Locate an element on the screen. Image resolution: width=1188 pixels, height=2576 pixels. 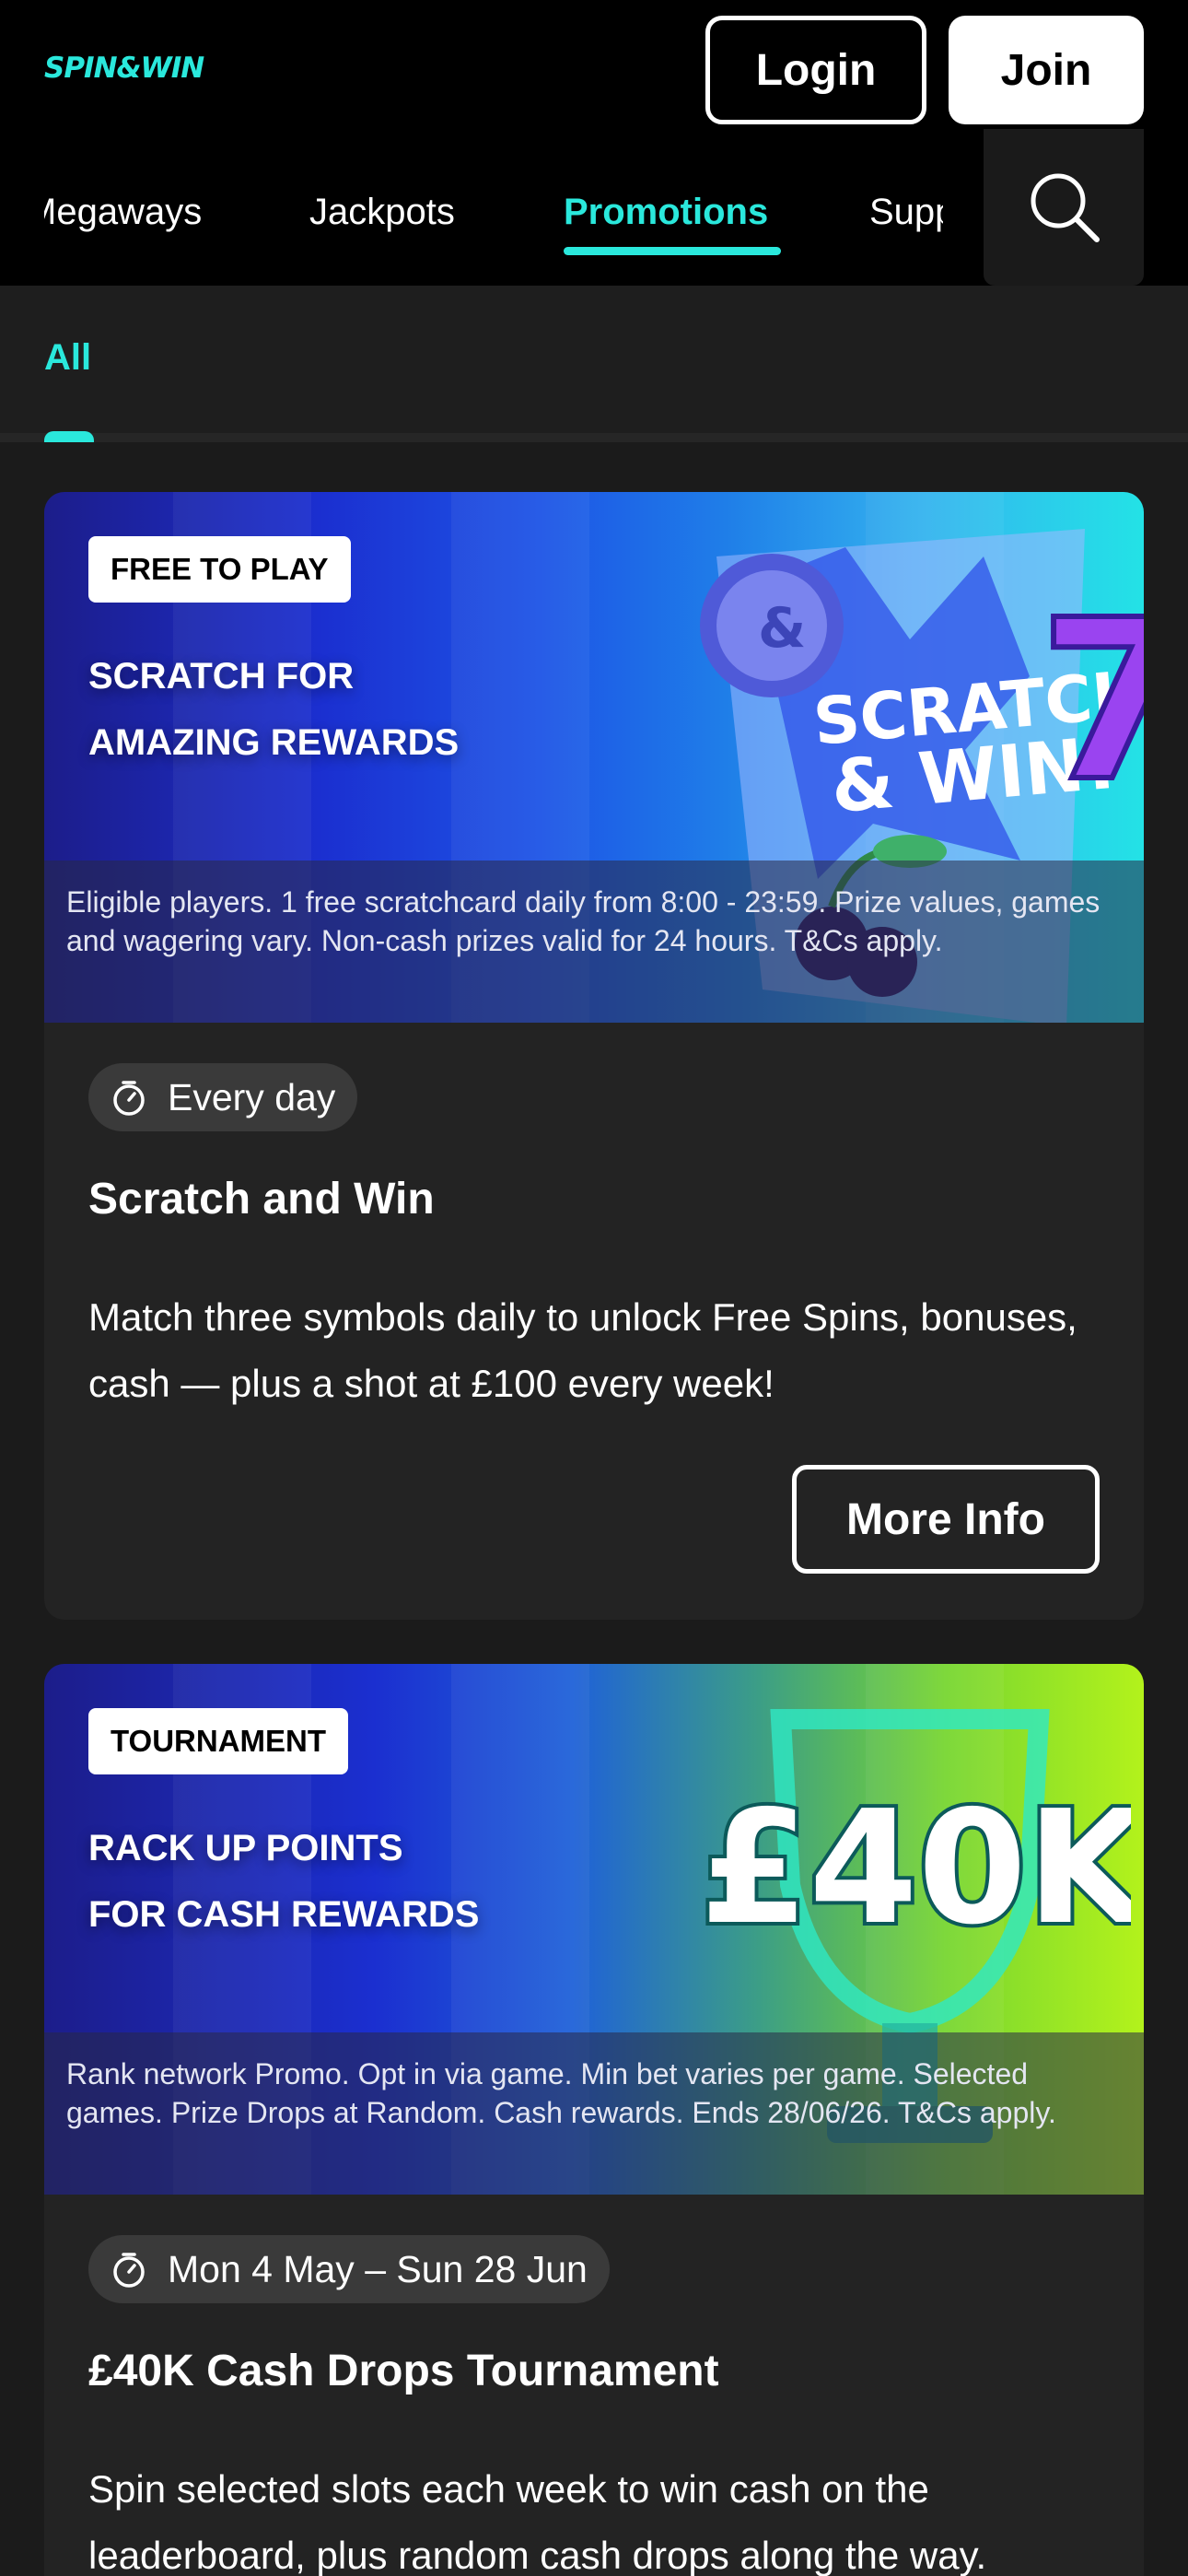
promo-tag: TOURNAMENT is located at coordinates (218, 1741).